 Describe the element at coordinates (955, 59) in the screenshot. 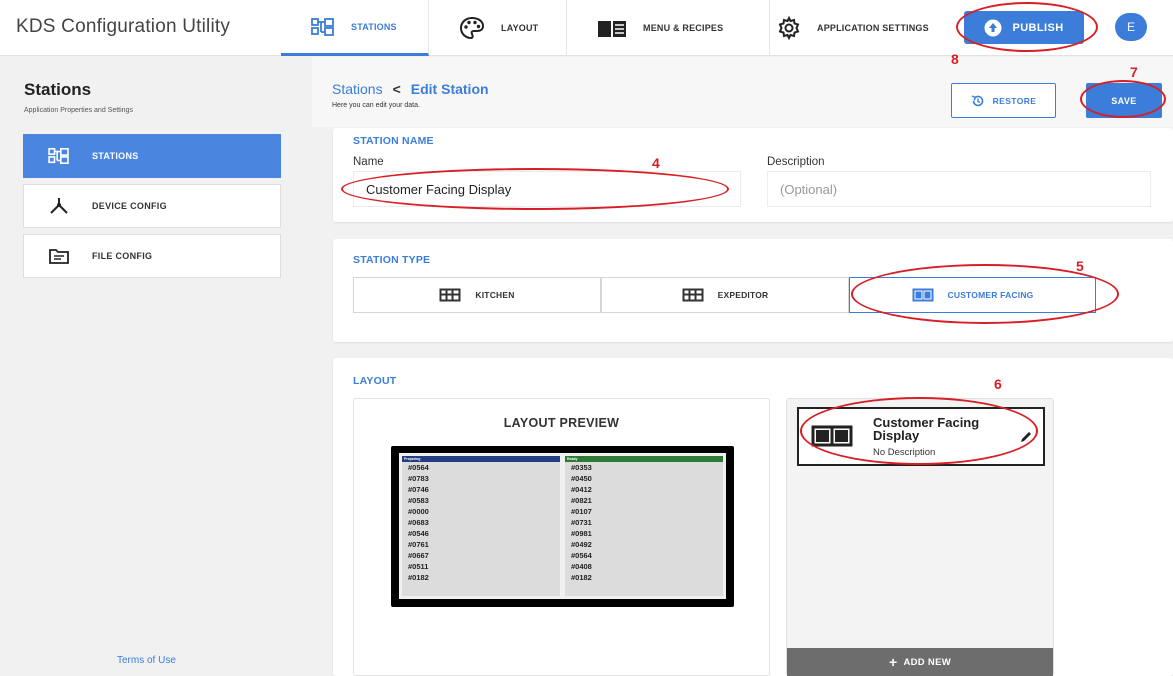

I see `annotation-number: 8` at that location.